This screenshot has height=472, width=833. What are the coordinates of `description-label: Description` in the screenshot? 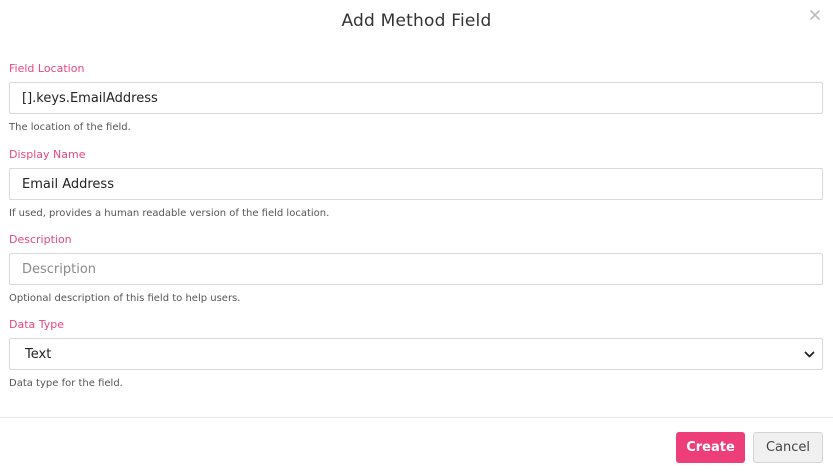 It's located at (40, 239).